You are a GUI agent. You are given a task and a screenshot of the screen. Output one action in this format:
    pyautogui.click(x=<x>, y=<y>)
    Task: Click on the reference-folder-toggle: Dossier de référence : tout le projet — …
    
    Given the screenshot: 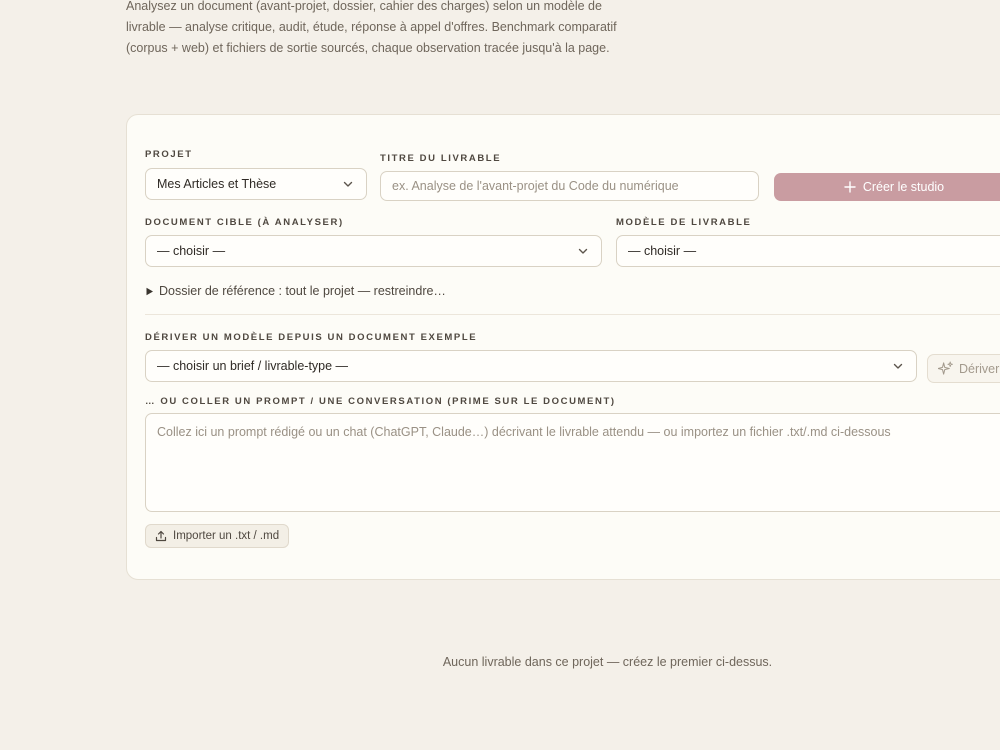 What is the action you would take?
    pyautogui.click(x=295, y=291)
    